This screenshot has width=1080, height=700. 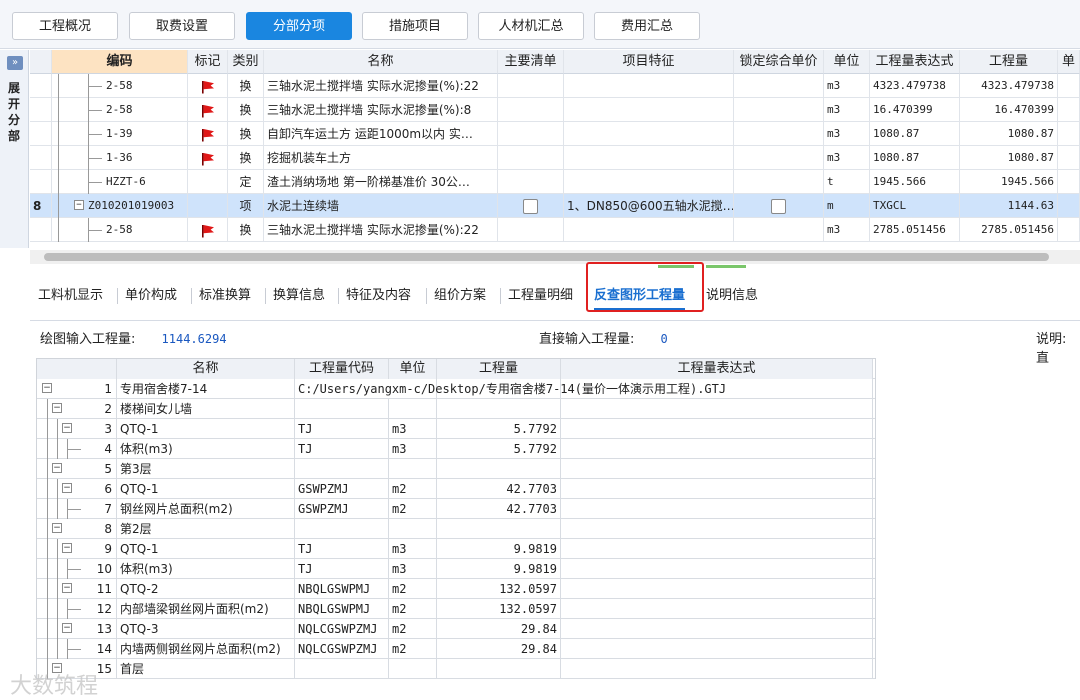 What do you see at coordinates (206, 389) in the screenshot?
I see `name-cell: 专用宿舍楼7-14` at bounding box center [206, 389].